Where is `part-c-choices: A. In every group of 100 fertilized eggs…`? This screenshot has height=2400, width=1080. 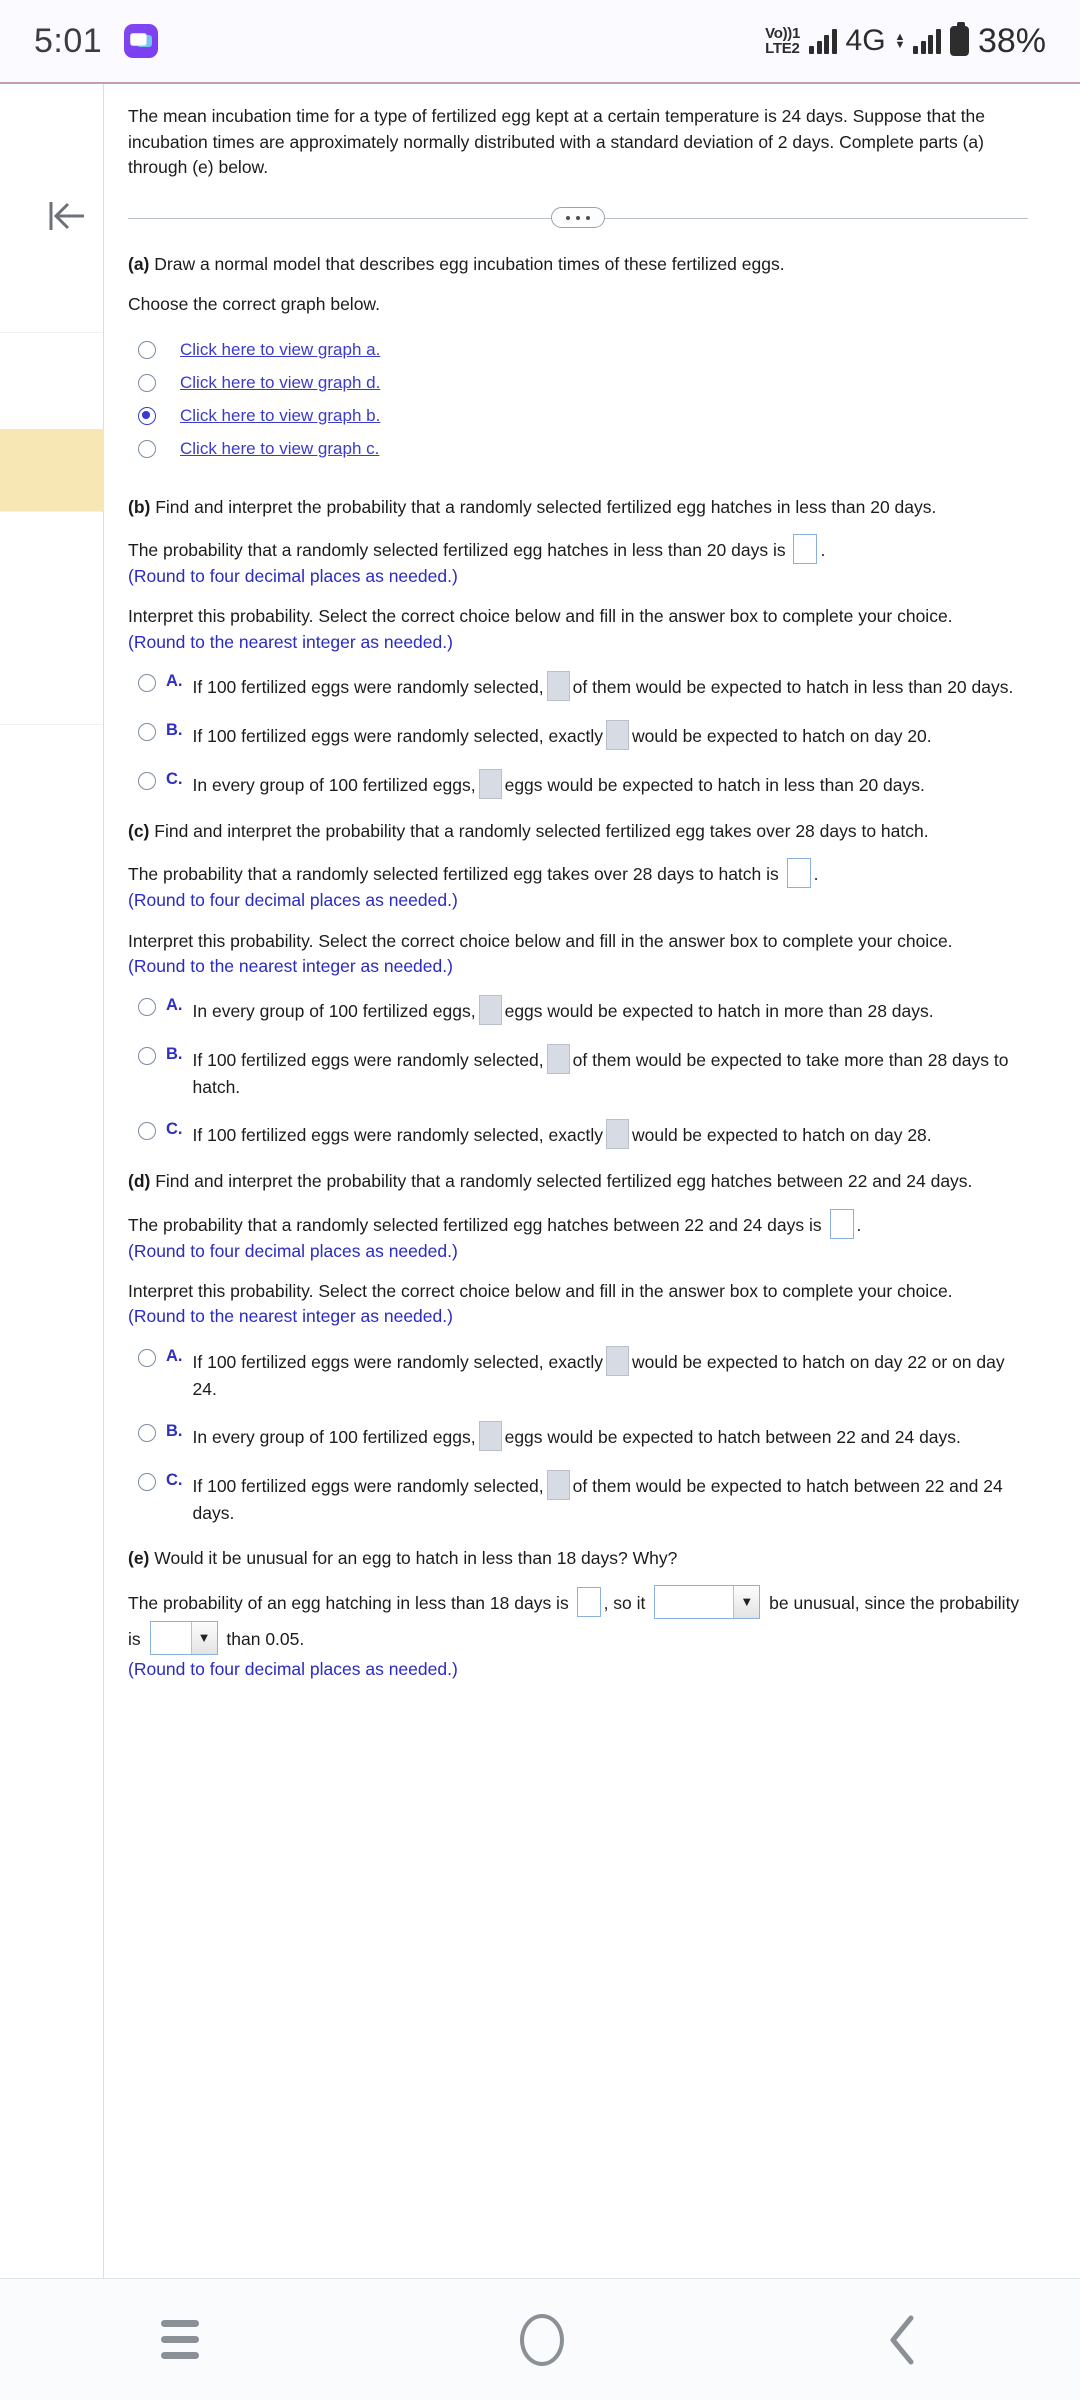 part-c-choices: A. In every group of 100 fertilized eggs… is located at coordinates (582, 1072).